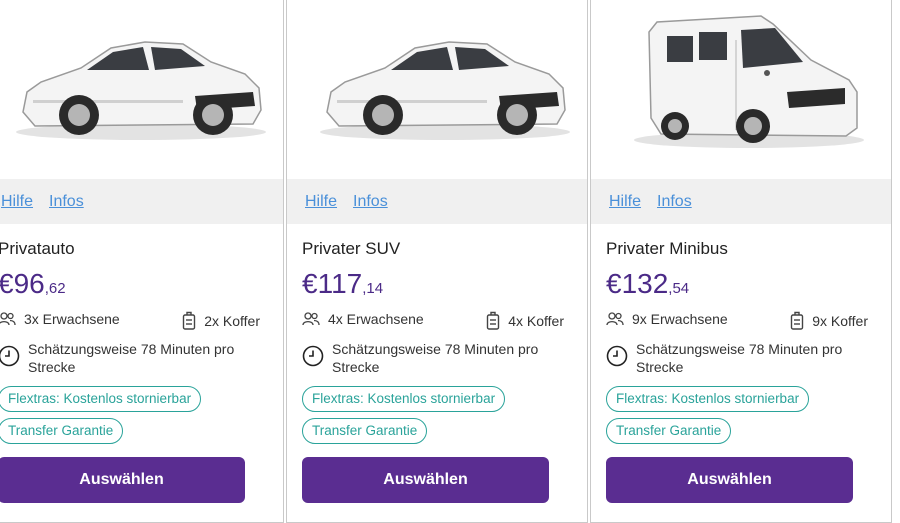 The width and height of the screenshot is (900, 523). I want to click on price: €132,54, so click(647, 284).